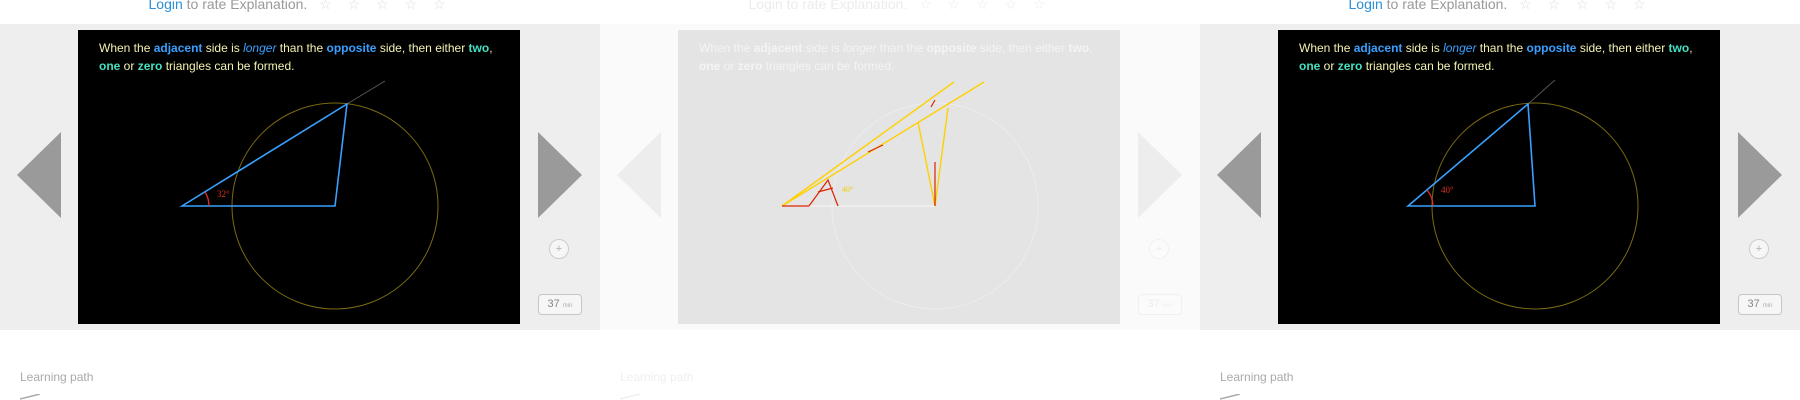 Image resolution: width=1800 pixels, height=400 pixels. What do you see at coordinates (207, 199) in the screenshot?
I see `angle-arc` at bounding box center [207, 199].